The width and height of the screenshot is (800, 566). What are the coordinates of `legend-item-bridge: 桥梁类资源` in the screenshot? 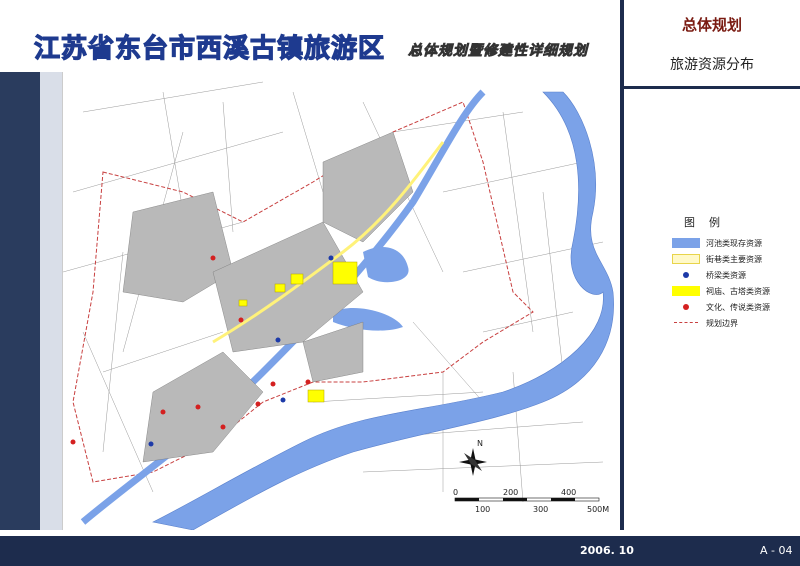 It's located at (709, 275).